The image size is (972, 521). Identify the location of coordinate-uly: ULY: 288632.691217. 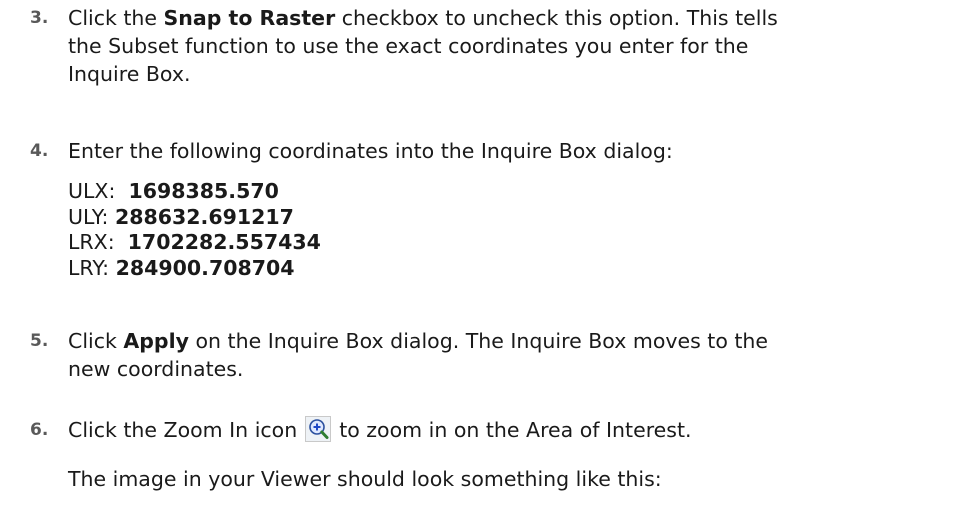
(514, 218).